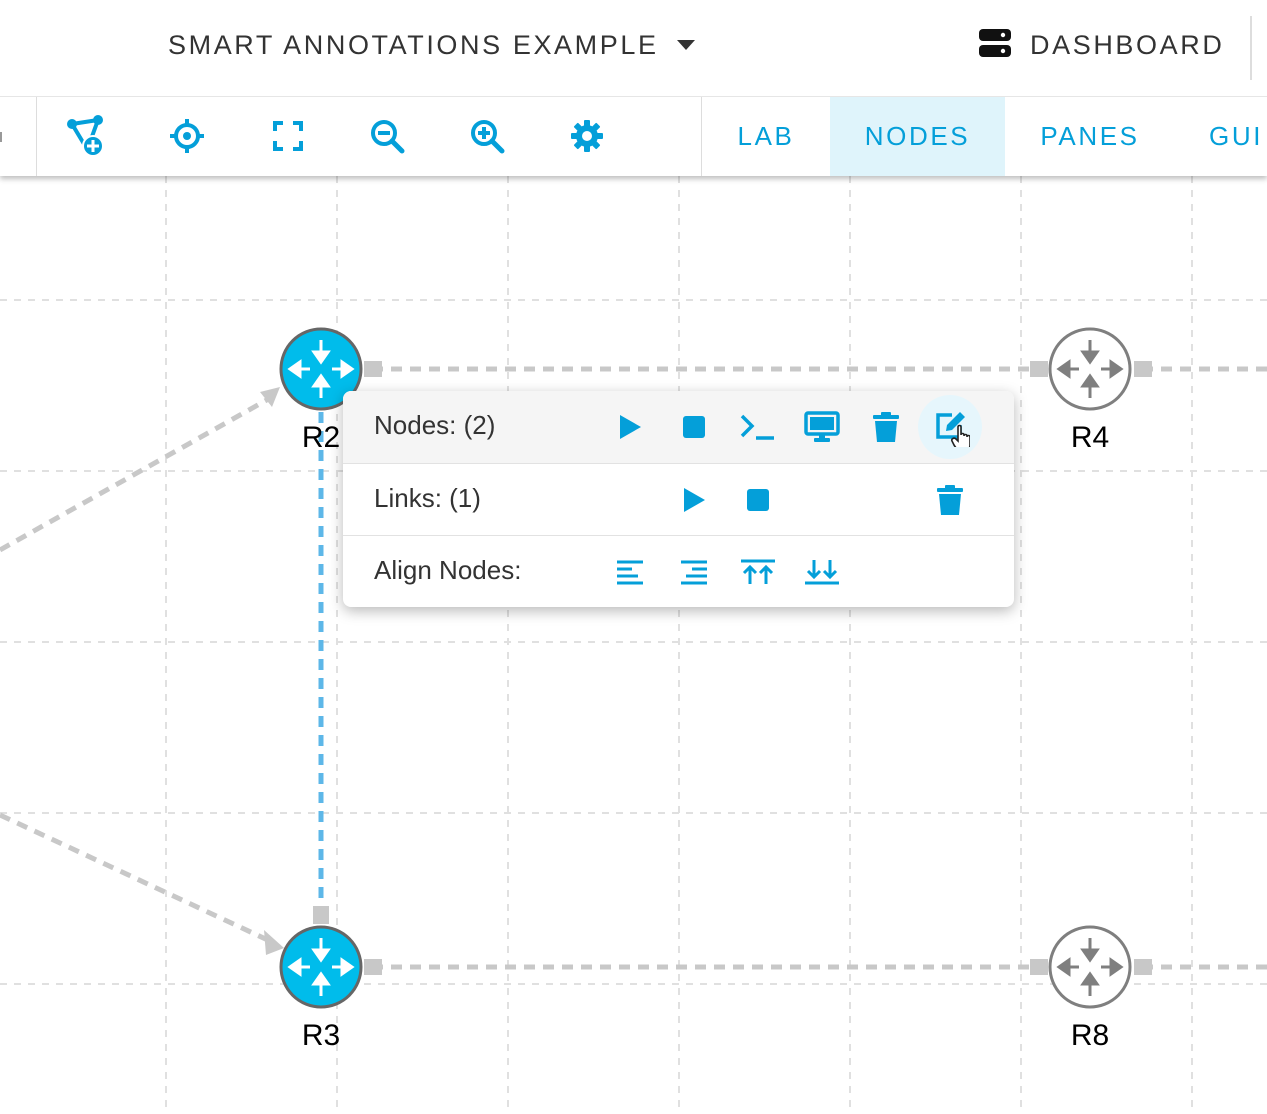 This screenshot has height=1114, width=1267. I want to click on align-bottom-icon, so click(822, 572).